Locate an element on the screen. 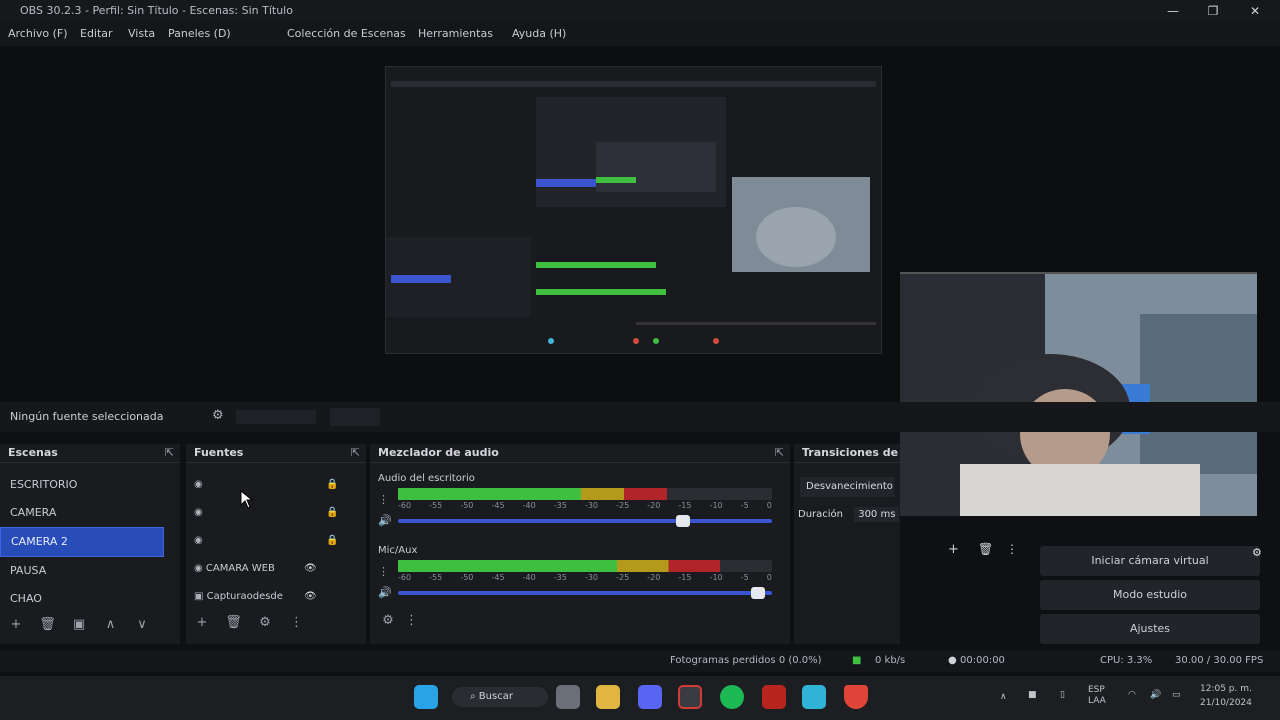 The height and width of the screenshot is (720, 1280). scene-filters-button: ▣ is located at coordinates (79, 624).